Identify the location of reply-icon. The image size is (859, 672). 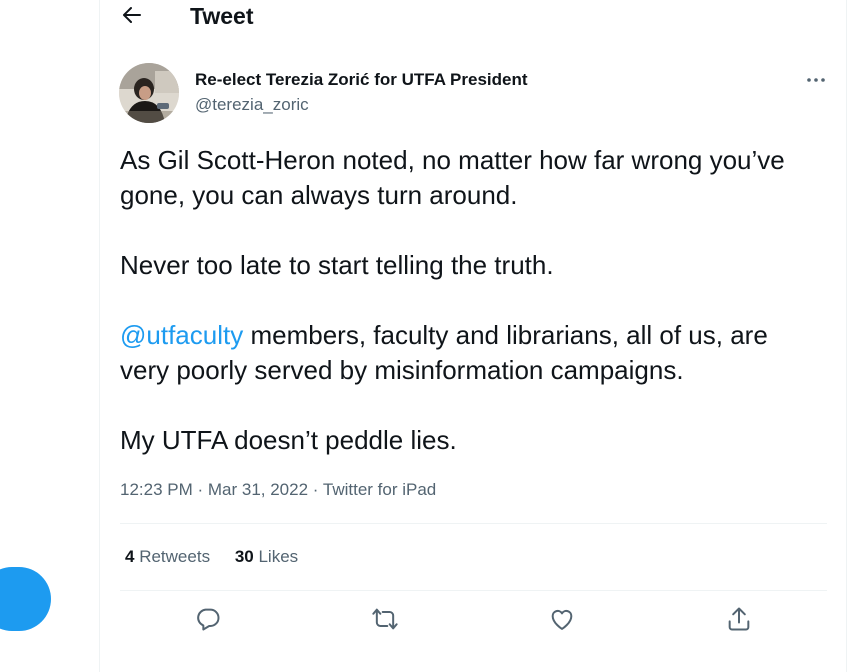
(208, 619).